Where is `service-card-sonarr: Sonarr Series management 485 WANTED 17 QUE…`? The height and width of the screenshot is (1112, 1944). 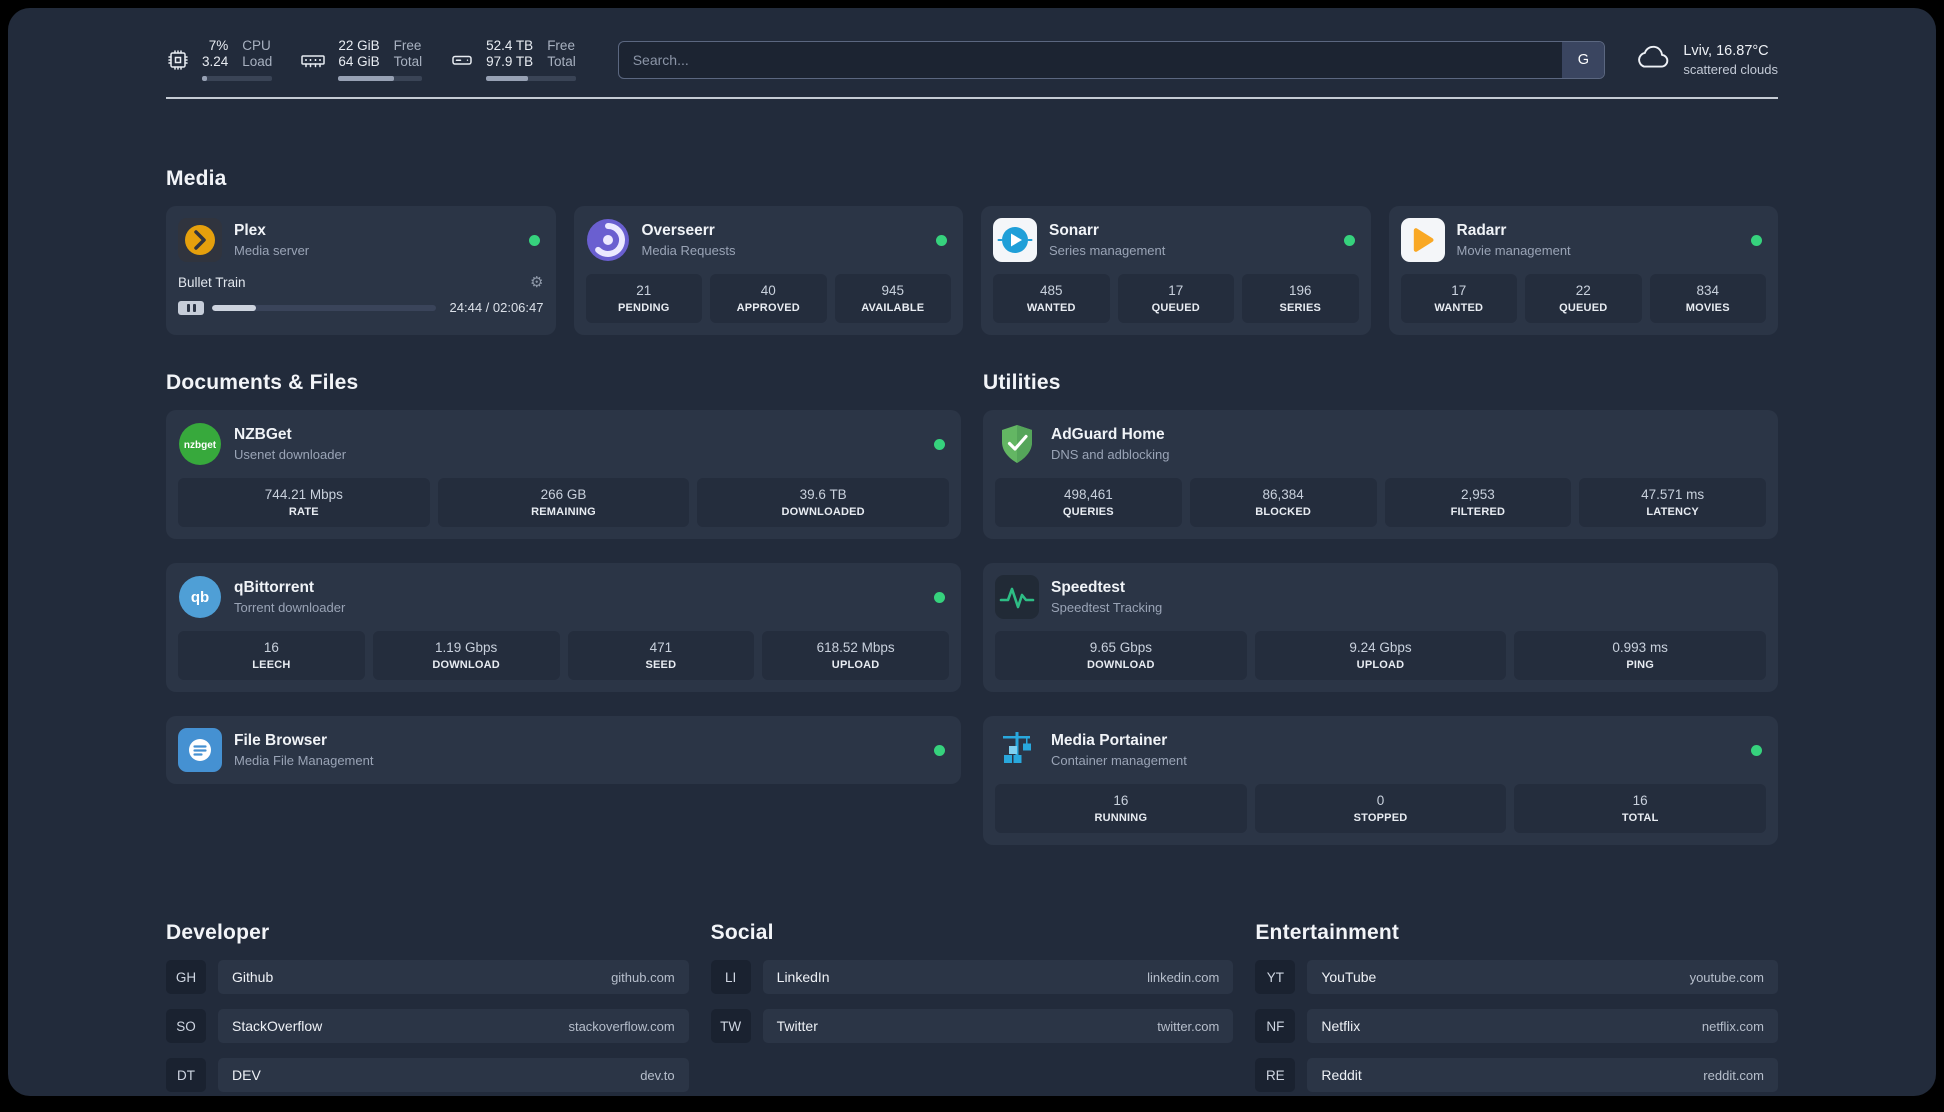 service-card-sonarr: Sonarr Series management 485 WANTED 17 QUE… is located at coordinates (1176, 270).